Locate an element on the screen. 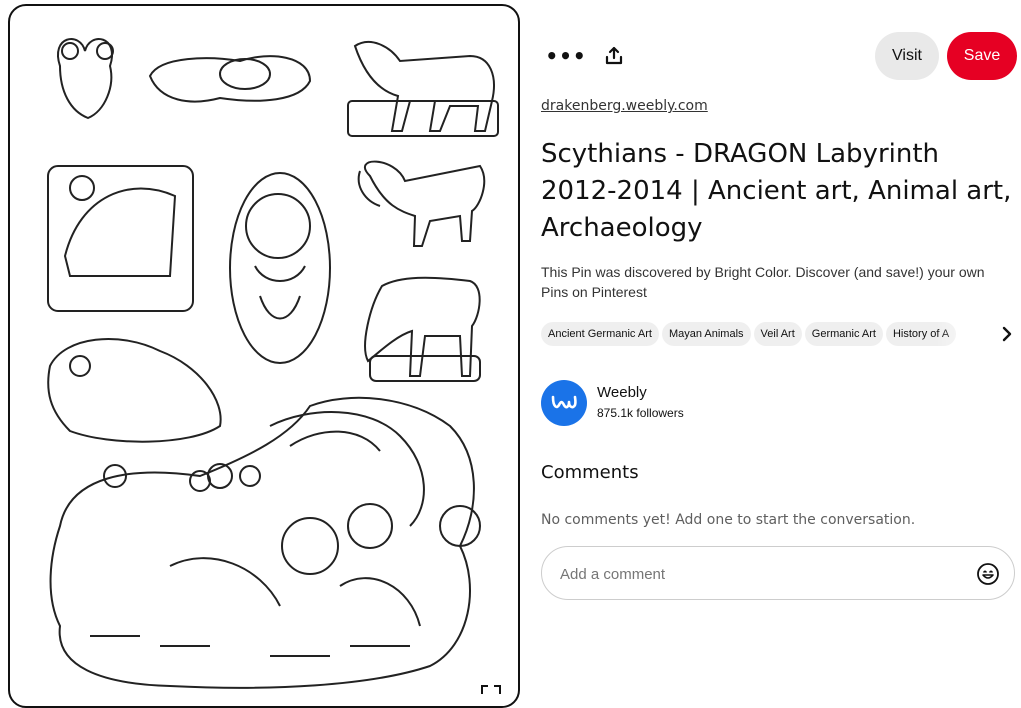 The image size is (1021, 708). tag-chip: Veil Art is located at coordinates (777, 334).